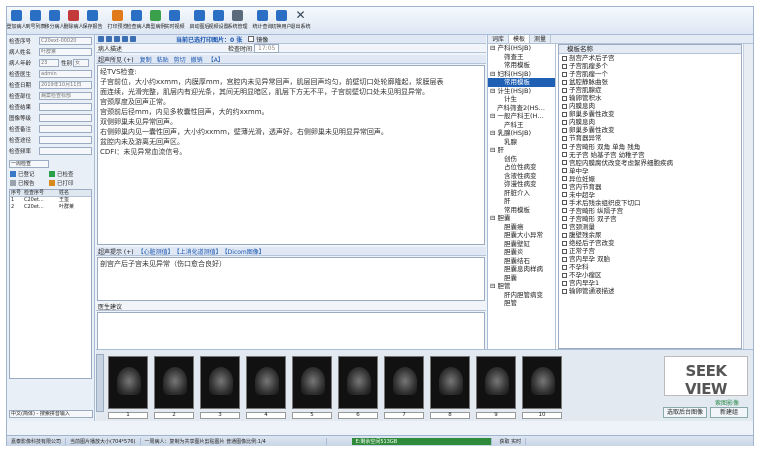  Describe the element at coordinates (521, 303) in the screenshot. I see `tree-node: 胆管` at that location.